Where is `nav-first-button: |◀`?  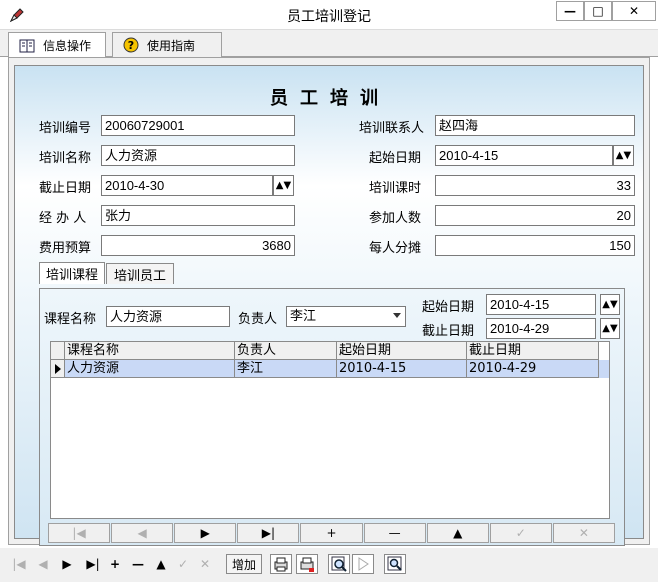 nav-first-button: |◀ is located at coordinates (79, 533).